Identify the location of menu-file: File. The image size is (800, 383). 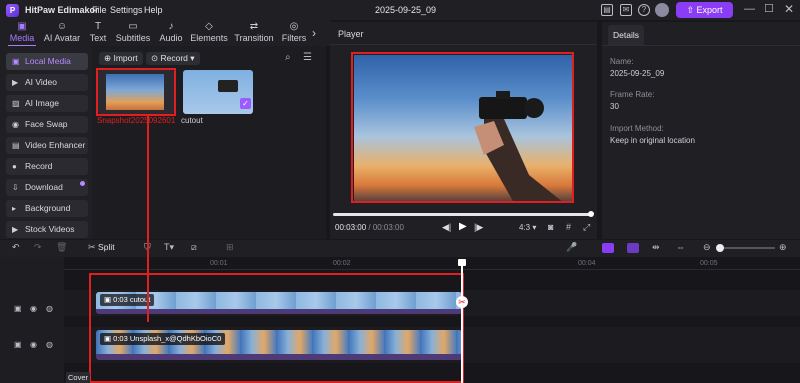
(99, 10).